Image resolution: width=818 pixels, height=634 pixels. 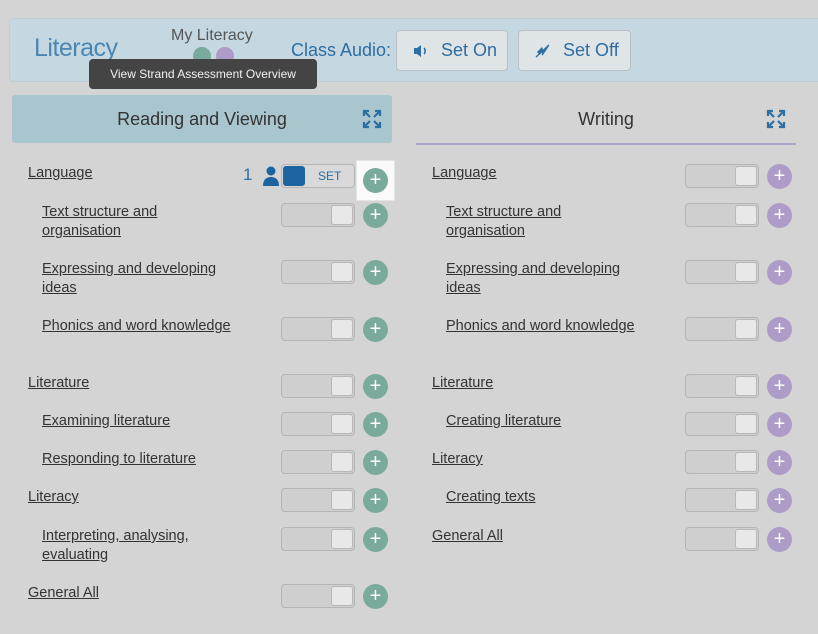 What do you see at coordinates (212, 36) in the screenshot?
I see `my-literacy-link: My Literacy` at bounding box center [212, 36].